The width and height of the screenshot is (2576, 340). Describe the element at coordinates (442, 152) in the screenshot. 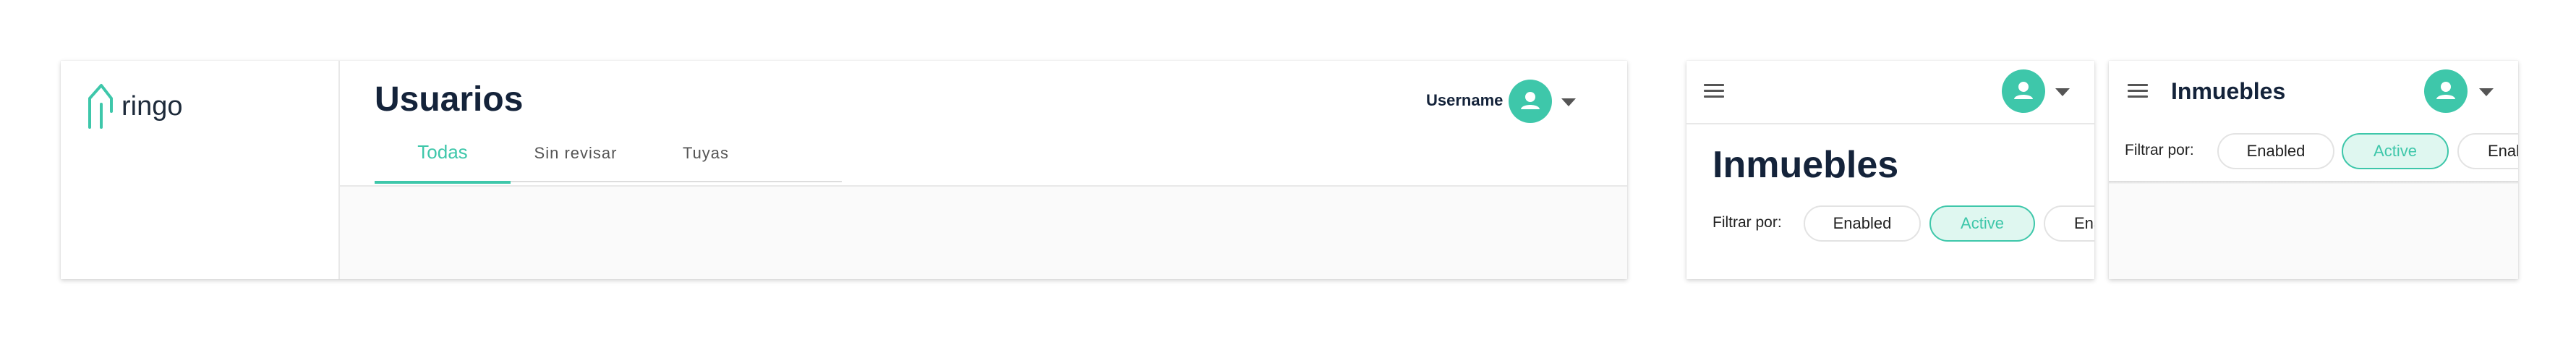

I see `tab-label: Todas` at that location.